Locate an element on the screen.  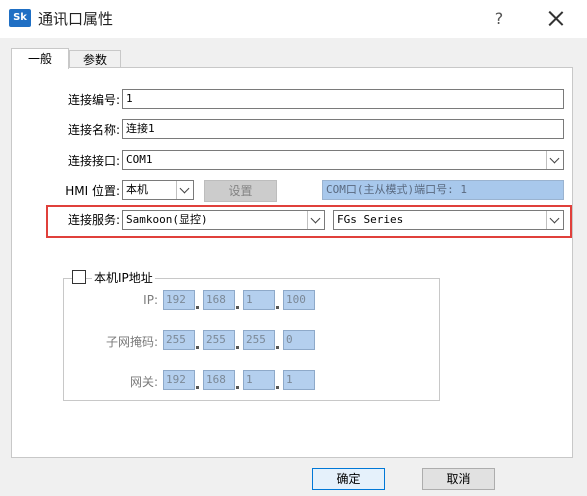
window-title: 通讯口属性 is located at coordinates (76, 19).